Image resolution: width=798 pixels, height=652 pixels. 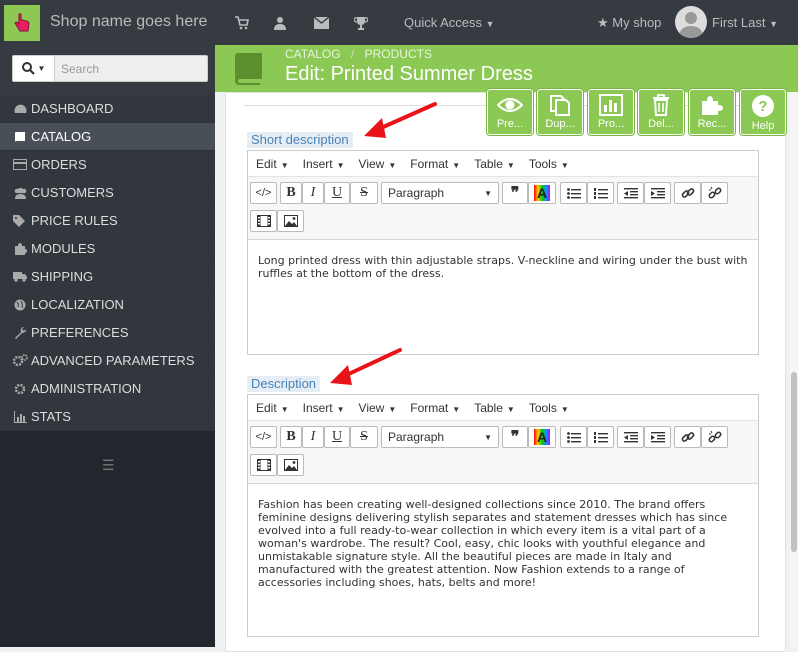 What do you see at coordinates (358, 54) in the screenshot?
I see `breadcrumb: CATALOG / PRODUCTS` at bounding box center [358, 54].